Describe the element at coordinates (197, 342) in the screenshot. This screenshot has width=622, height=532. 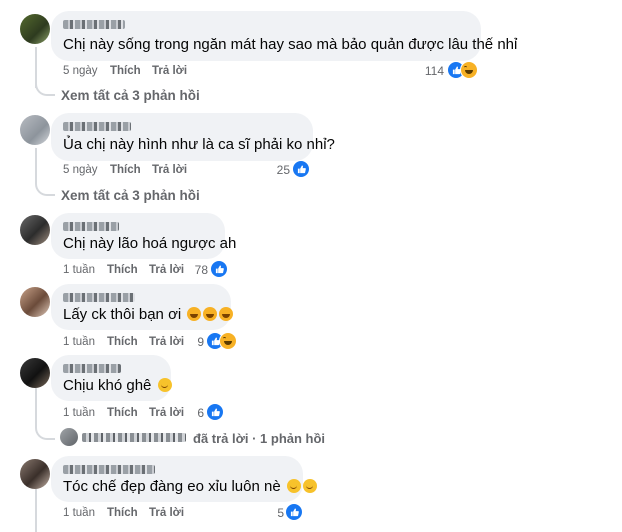
I see `reaction-count: 9` at that location.